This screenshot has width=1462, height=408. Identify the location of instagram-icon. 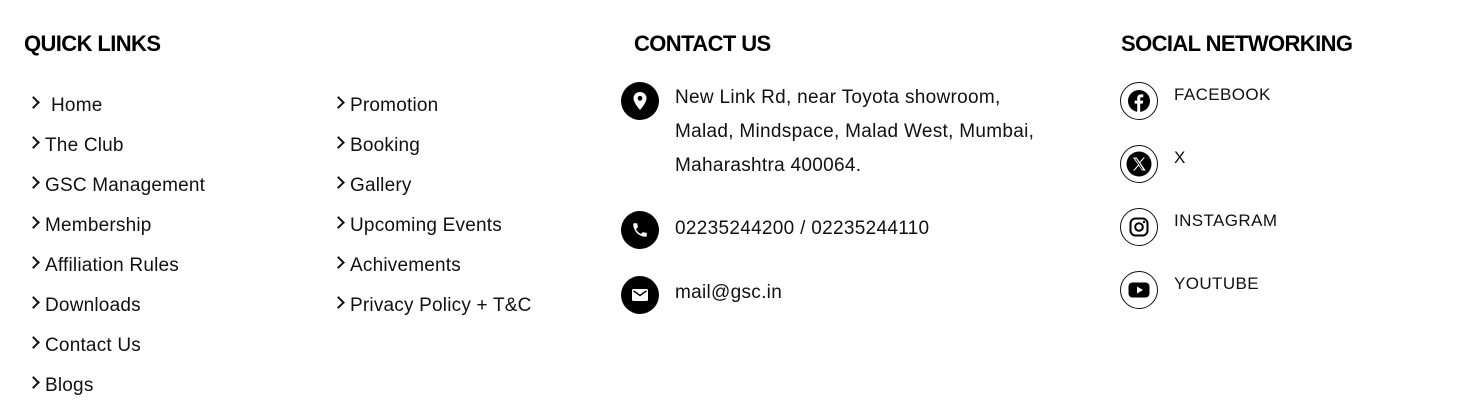
(1139, 227).